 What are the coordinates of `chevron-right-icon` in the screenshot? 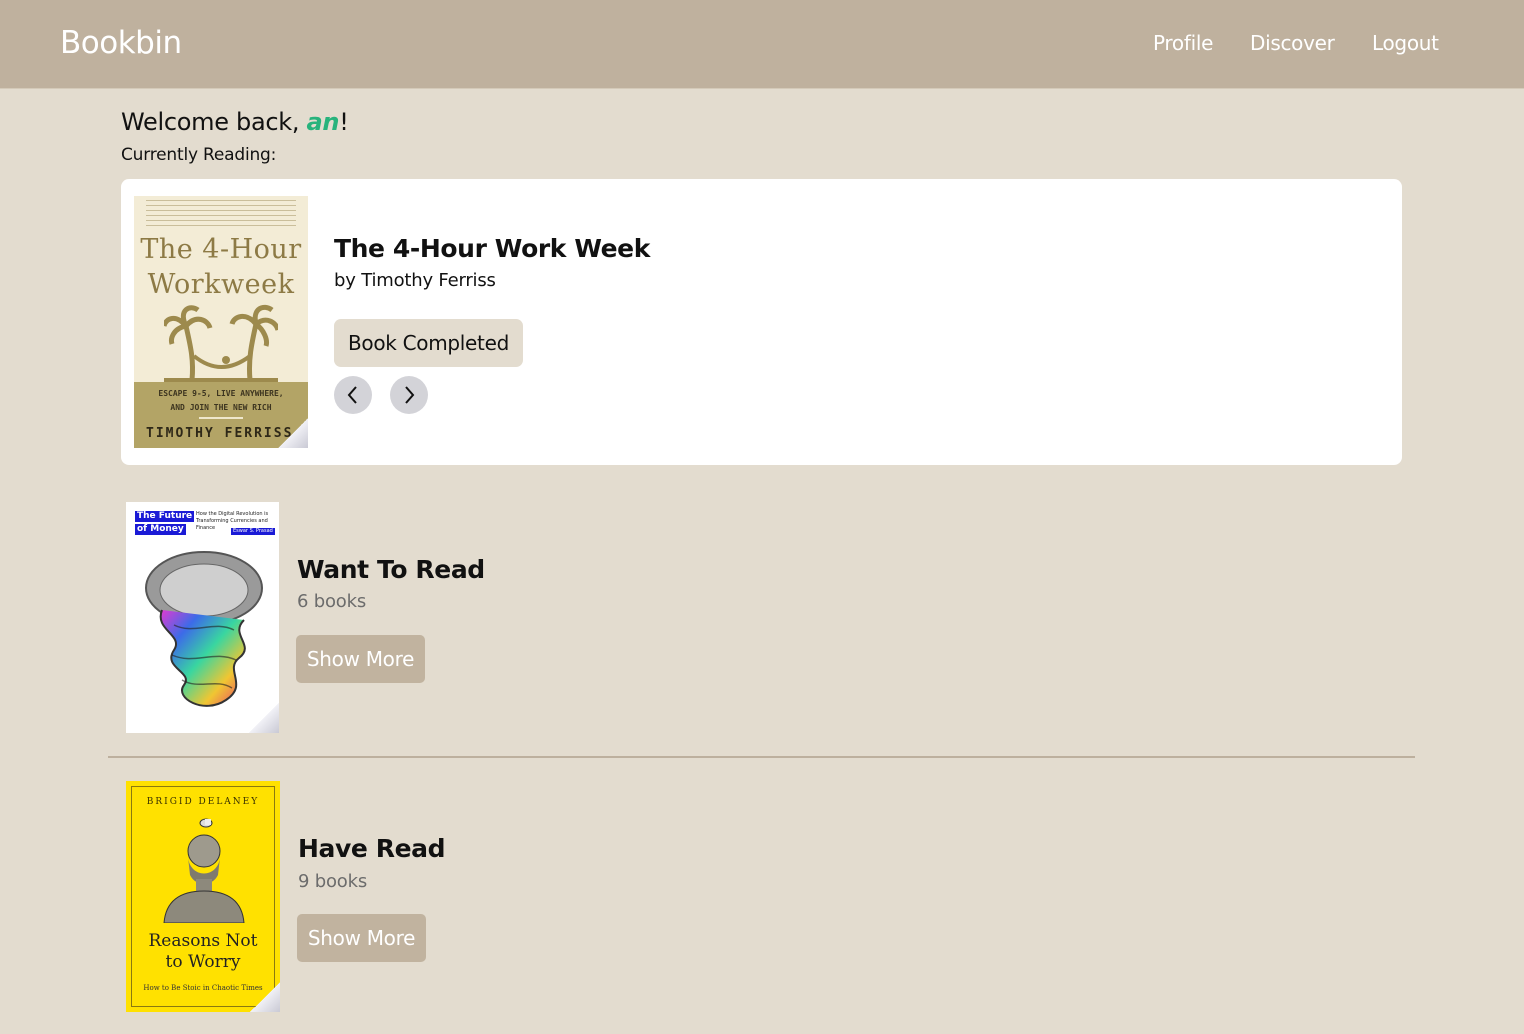 It's located at (410, 395).